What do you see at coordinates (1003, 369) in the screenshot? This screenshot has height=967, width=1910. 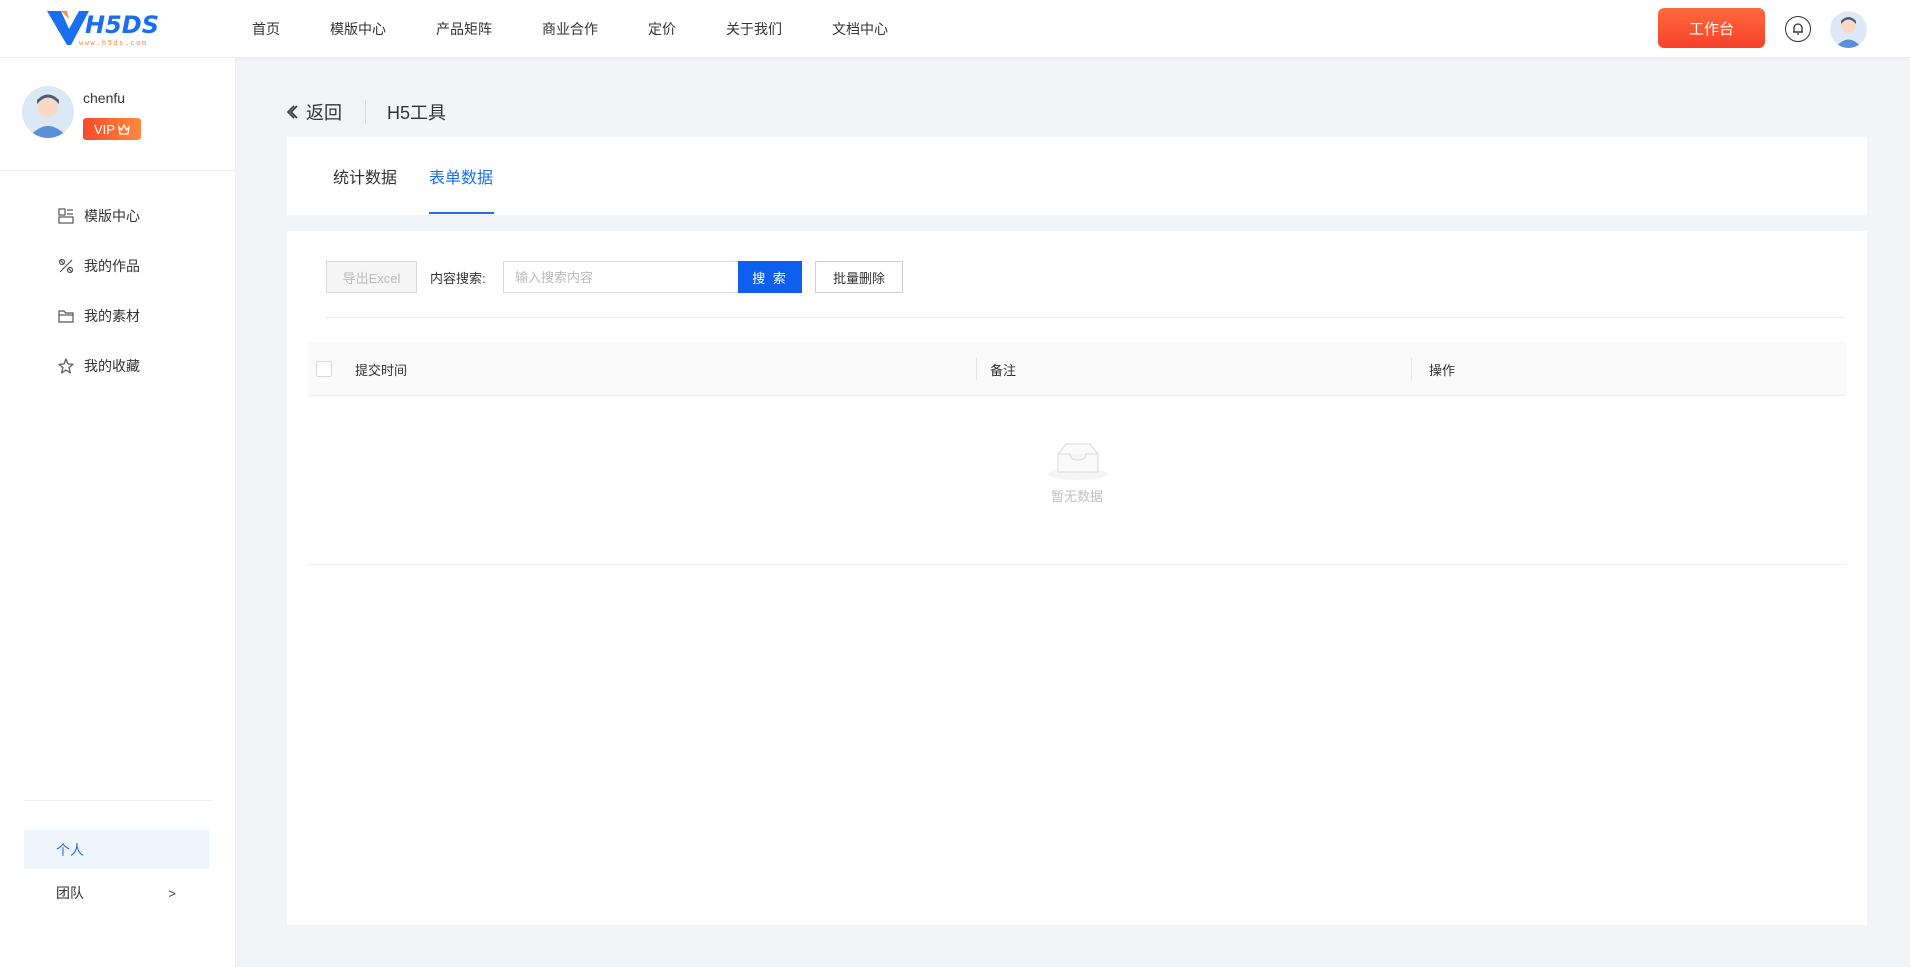 I see `column-header-remark: 备注` at bounding box center [1003, 369].